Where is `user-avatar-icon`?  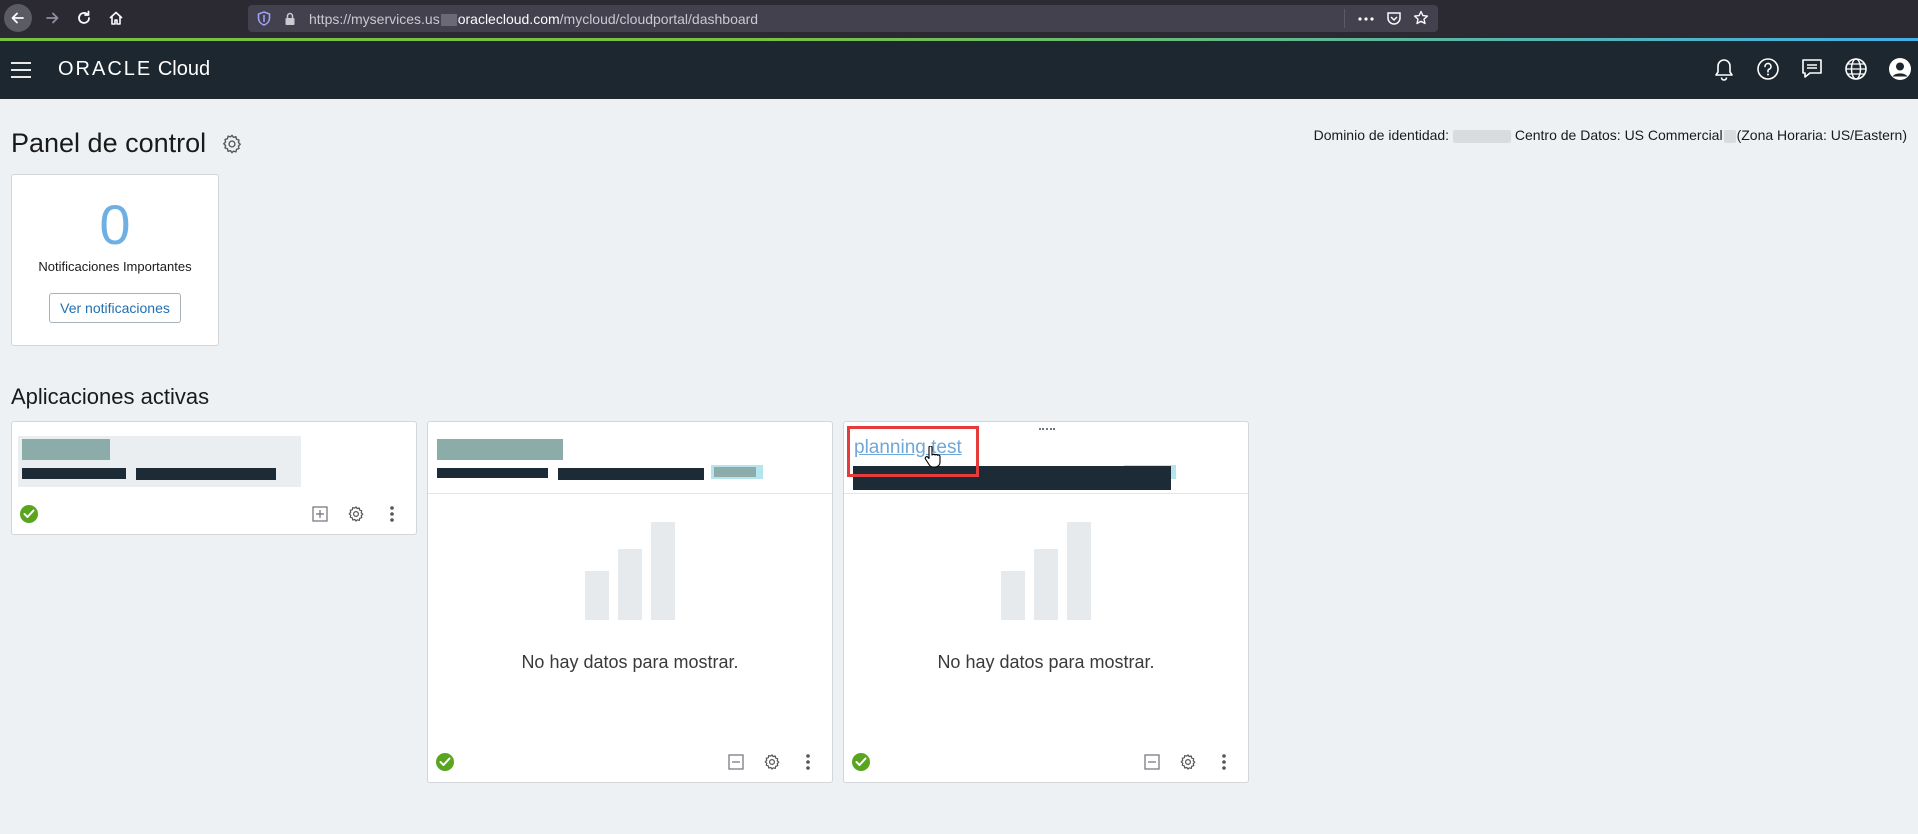 user-avatar-icon is located at coordinates (1900, 69).